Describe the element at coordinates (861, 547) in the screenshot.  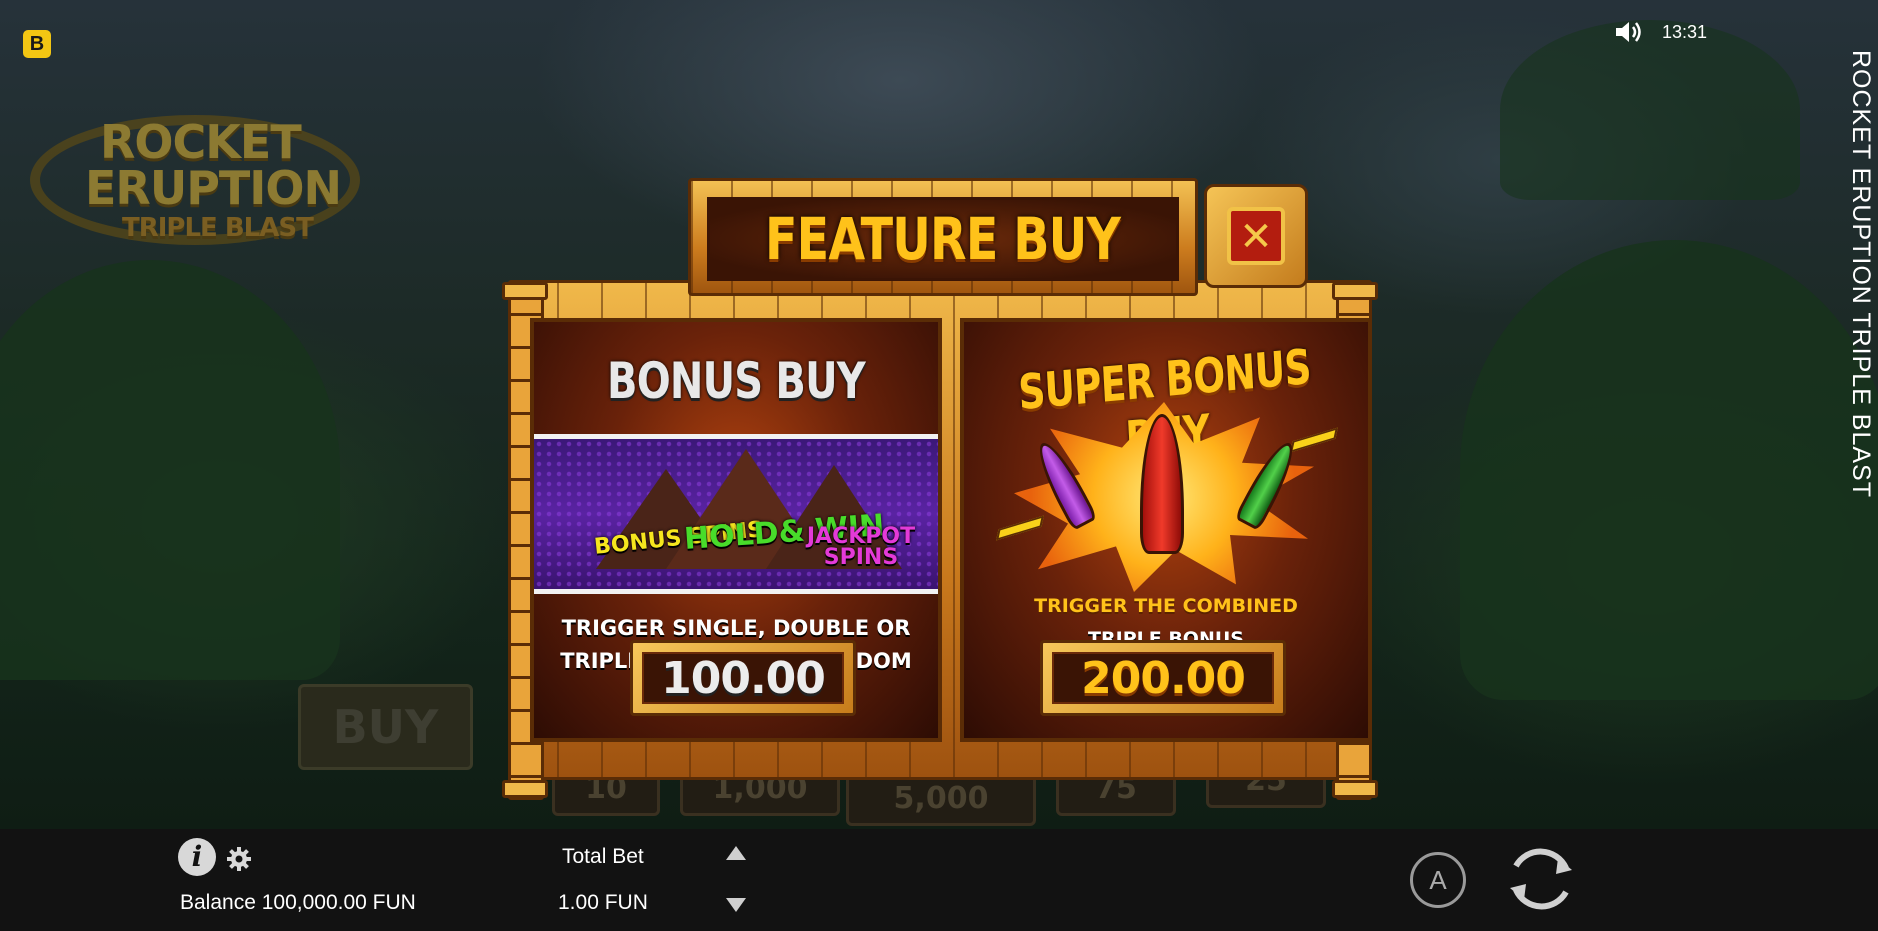
I see `jackpot-spins-tag: JACKPOT SPINS` at that location.